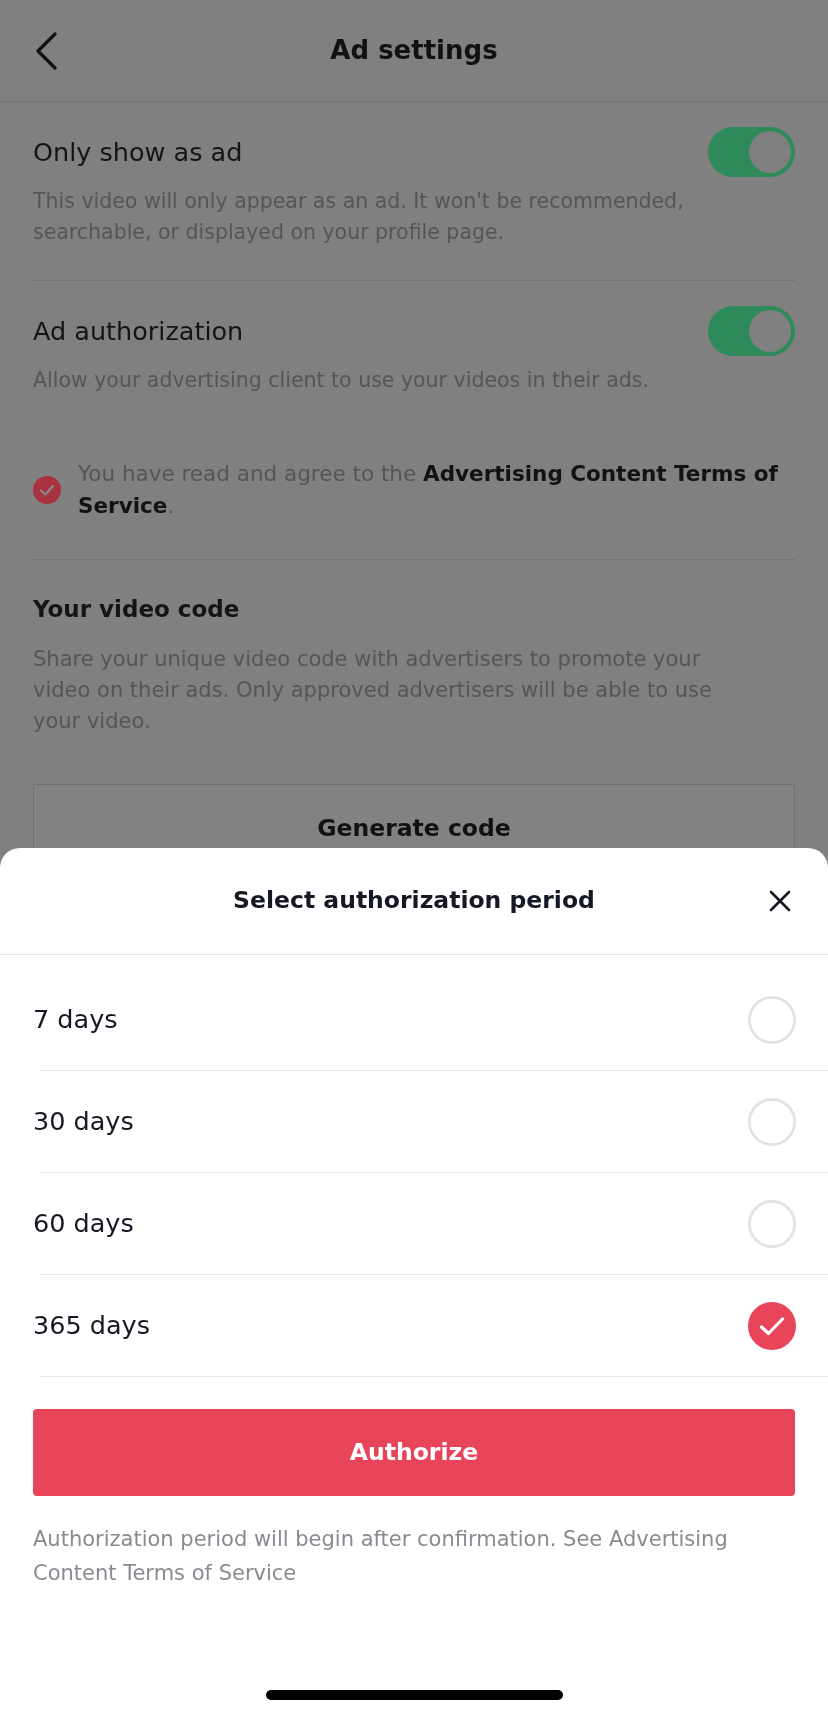 Image resolution: width=828 pixels, height=1719 pixels. I want to click on close-icon, so click(780, 901).